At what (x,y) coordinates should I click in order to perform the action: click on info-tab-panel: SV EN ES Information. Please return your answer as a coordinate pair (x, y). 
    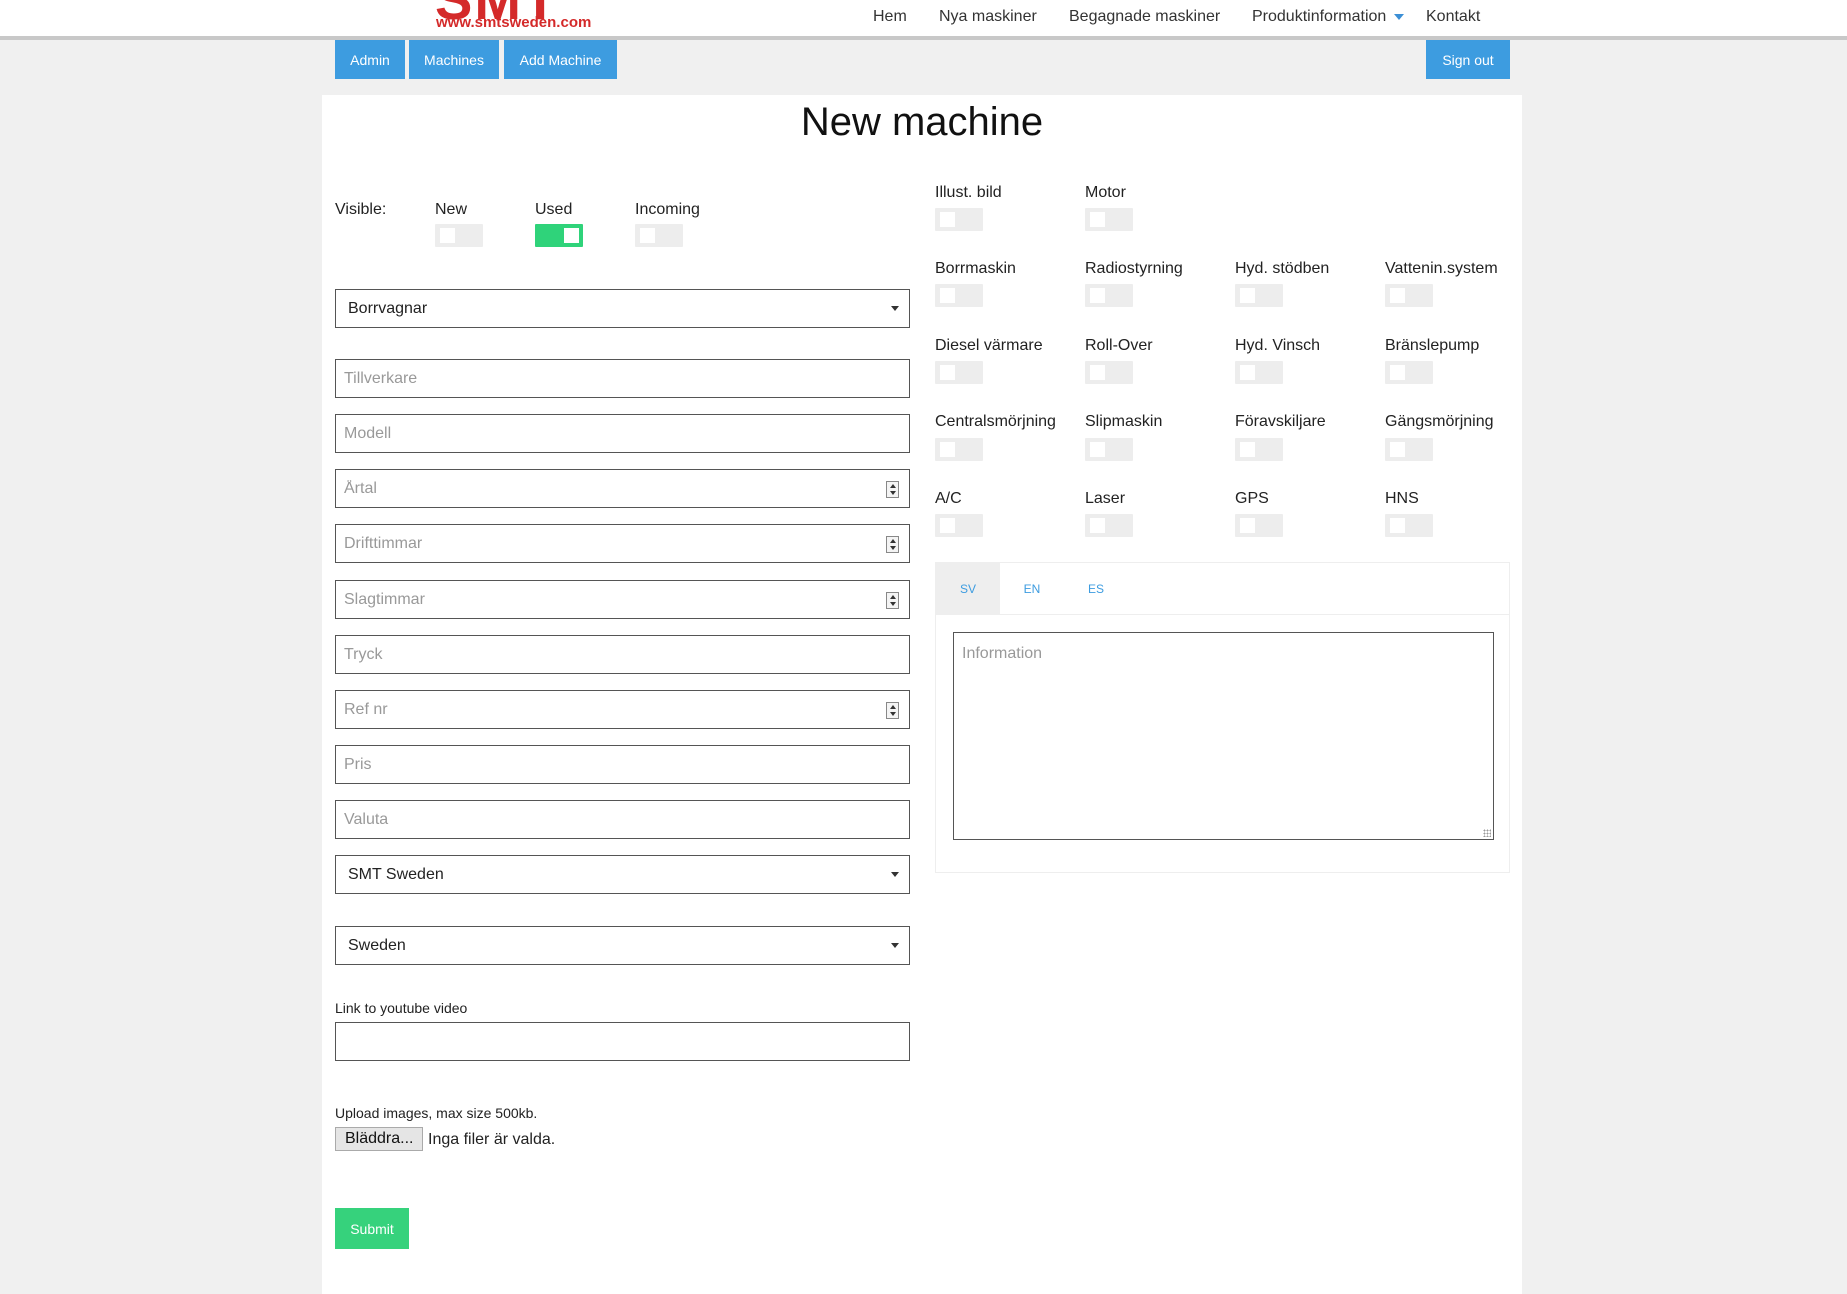
    Looking at the image, I should click on (1222, 717).